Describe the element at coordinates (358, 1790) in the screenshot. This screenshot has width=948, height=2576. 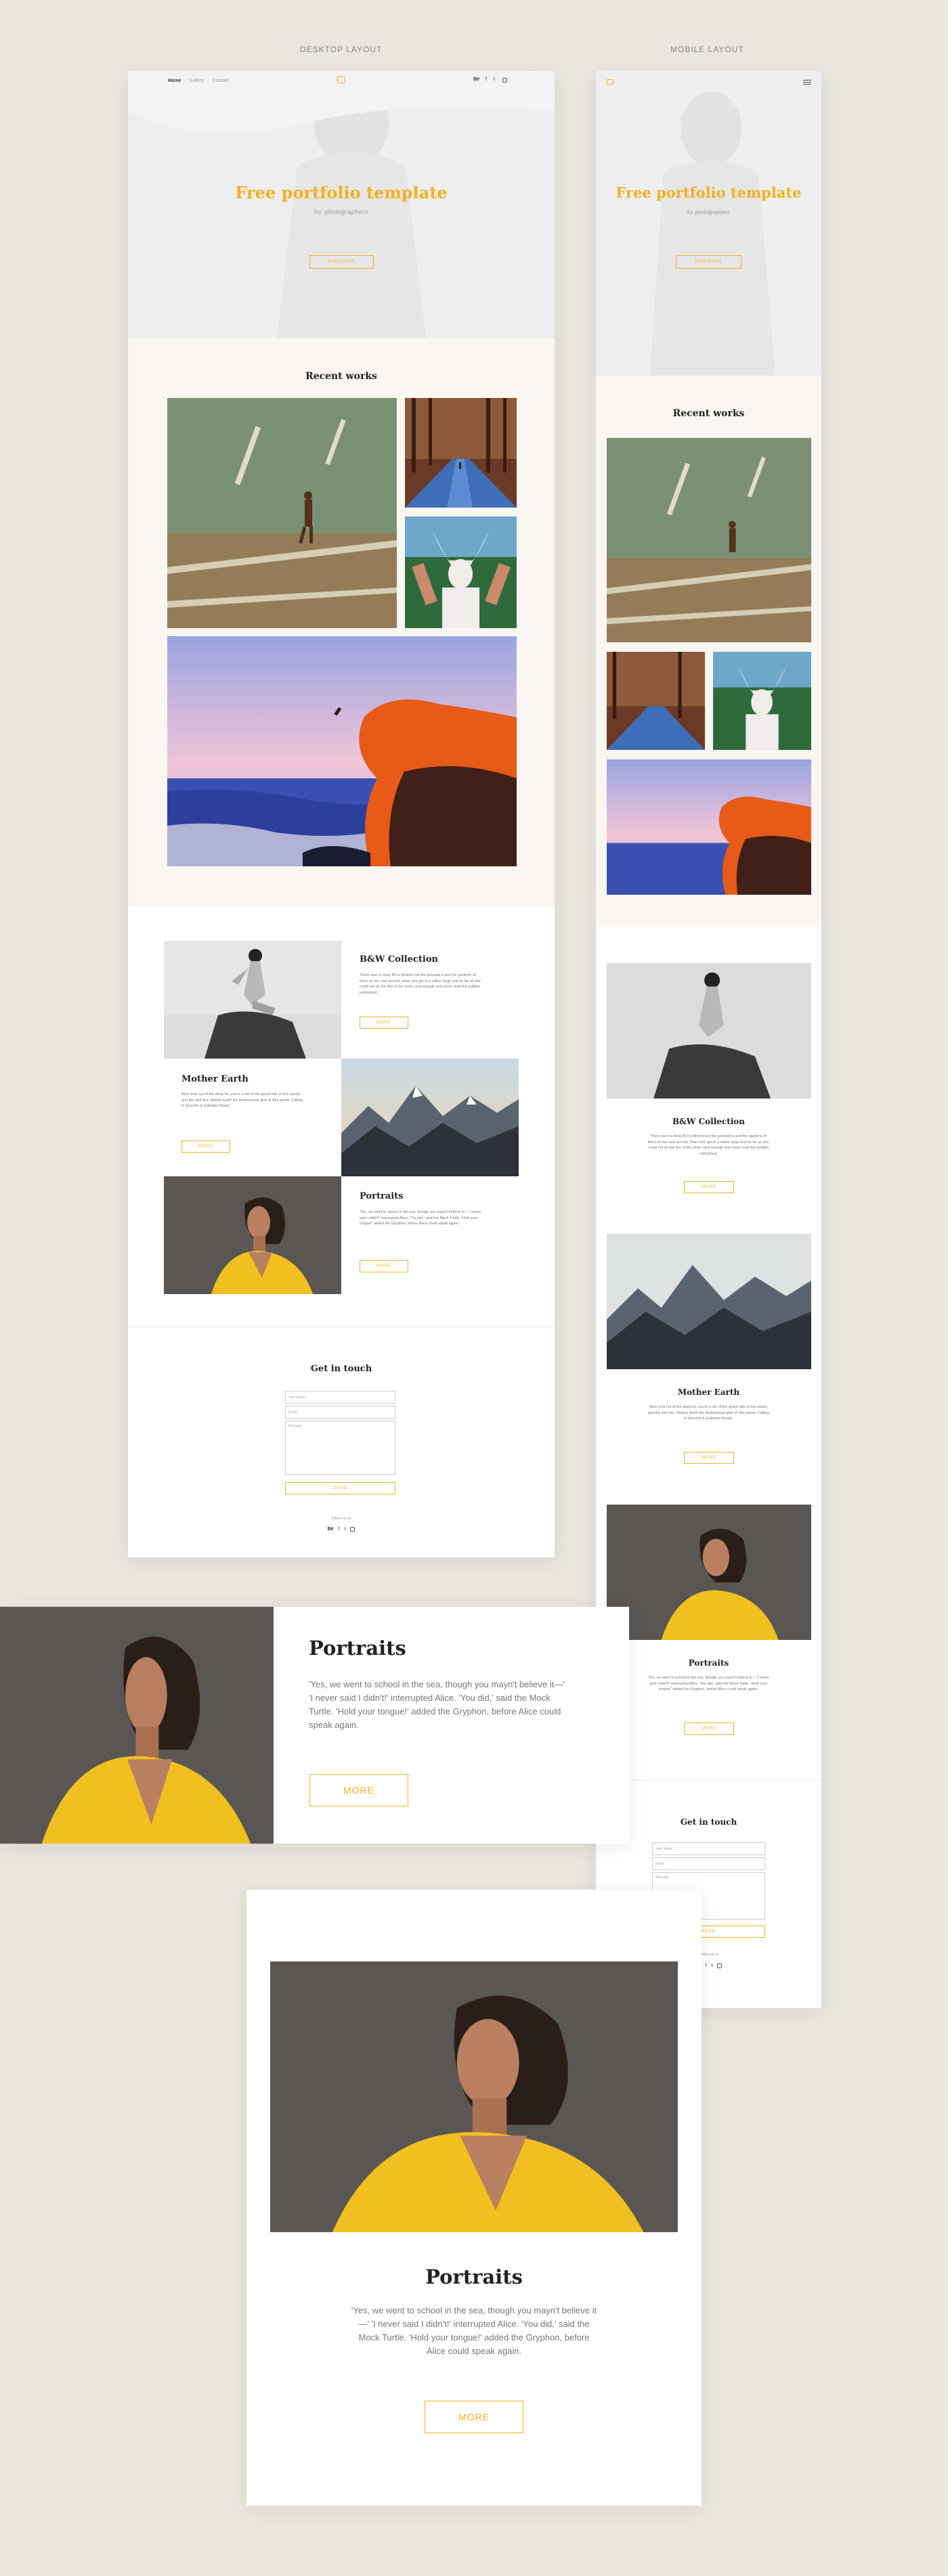
I see `closeup-more-button: MORE` at that location.